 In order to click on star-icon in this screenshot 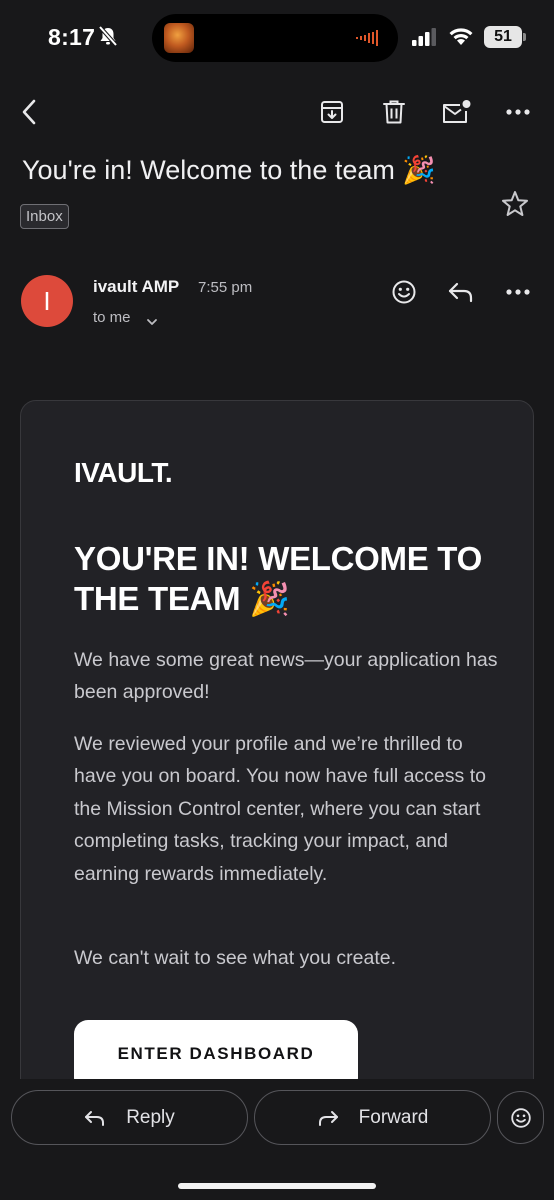, I will do `click(515, 203)`.